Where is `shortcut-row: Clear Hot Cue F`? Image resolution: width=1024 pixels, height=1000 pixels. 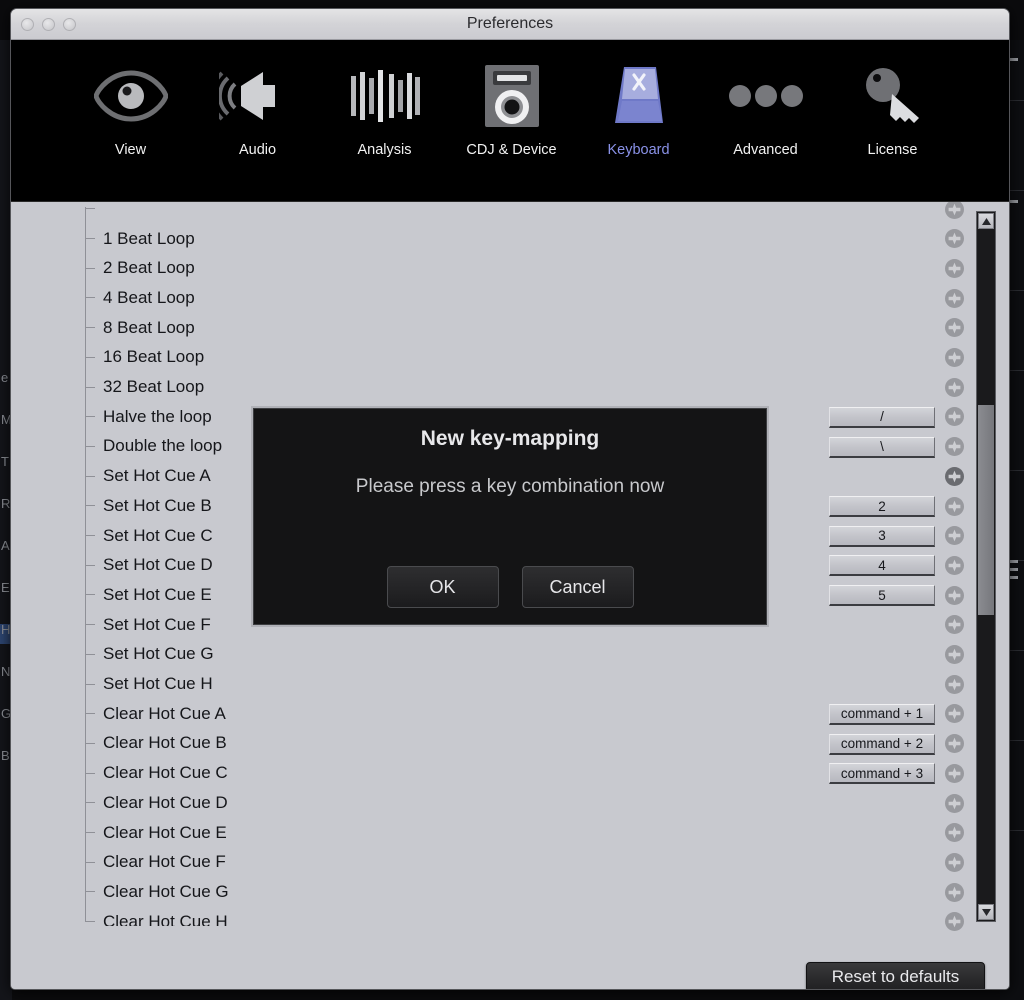
shortcut-row: Clear Hot Cue F is located at coordinates (151, 862).